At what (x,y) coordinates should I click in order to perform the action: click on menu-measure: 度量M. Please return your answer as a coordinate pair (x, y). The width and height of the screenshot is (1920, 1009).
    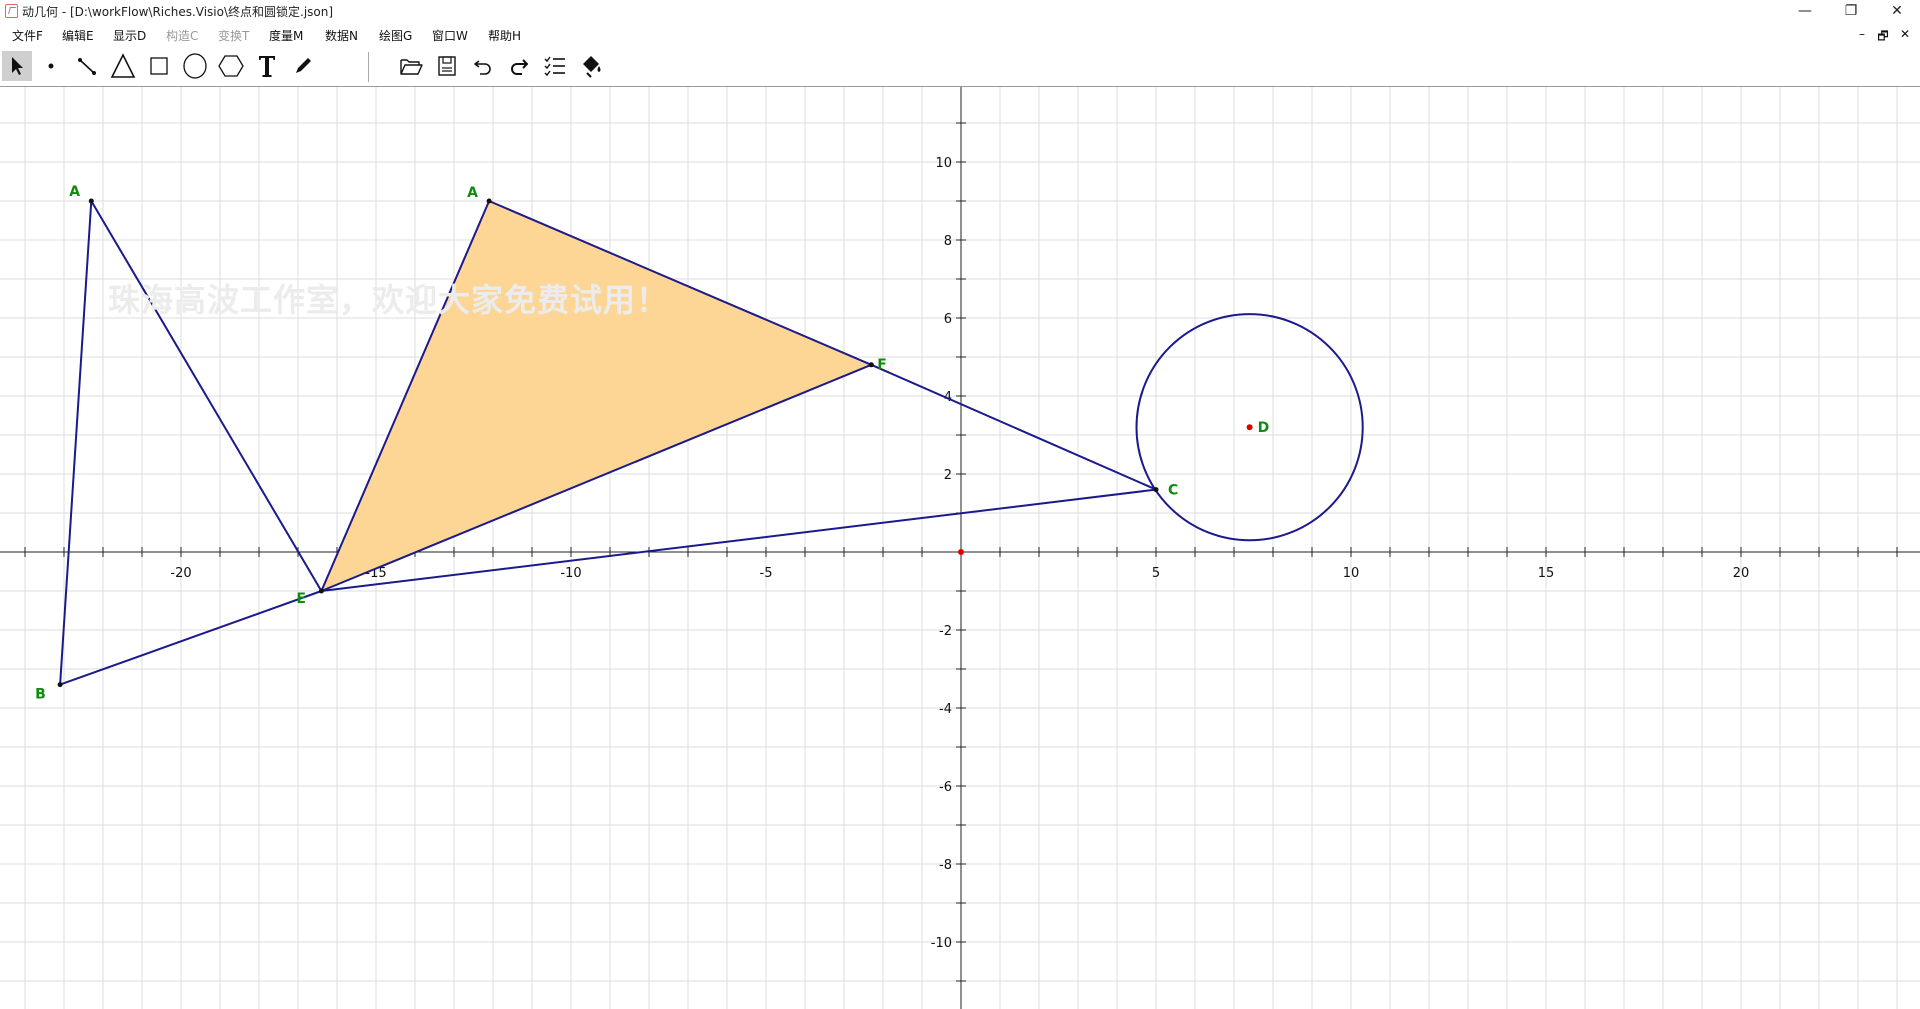
    Looking at the image, I should click on (286, 35).